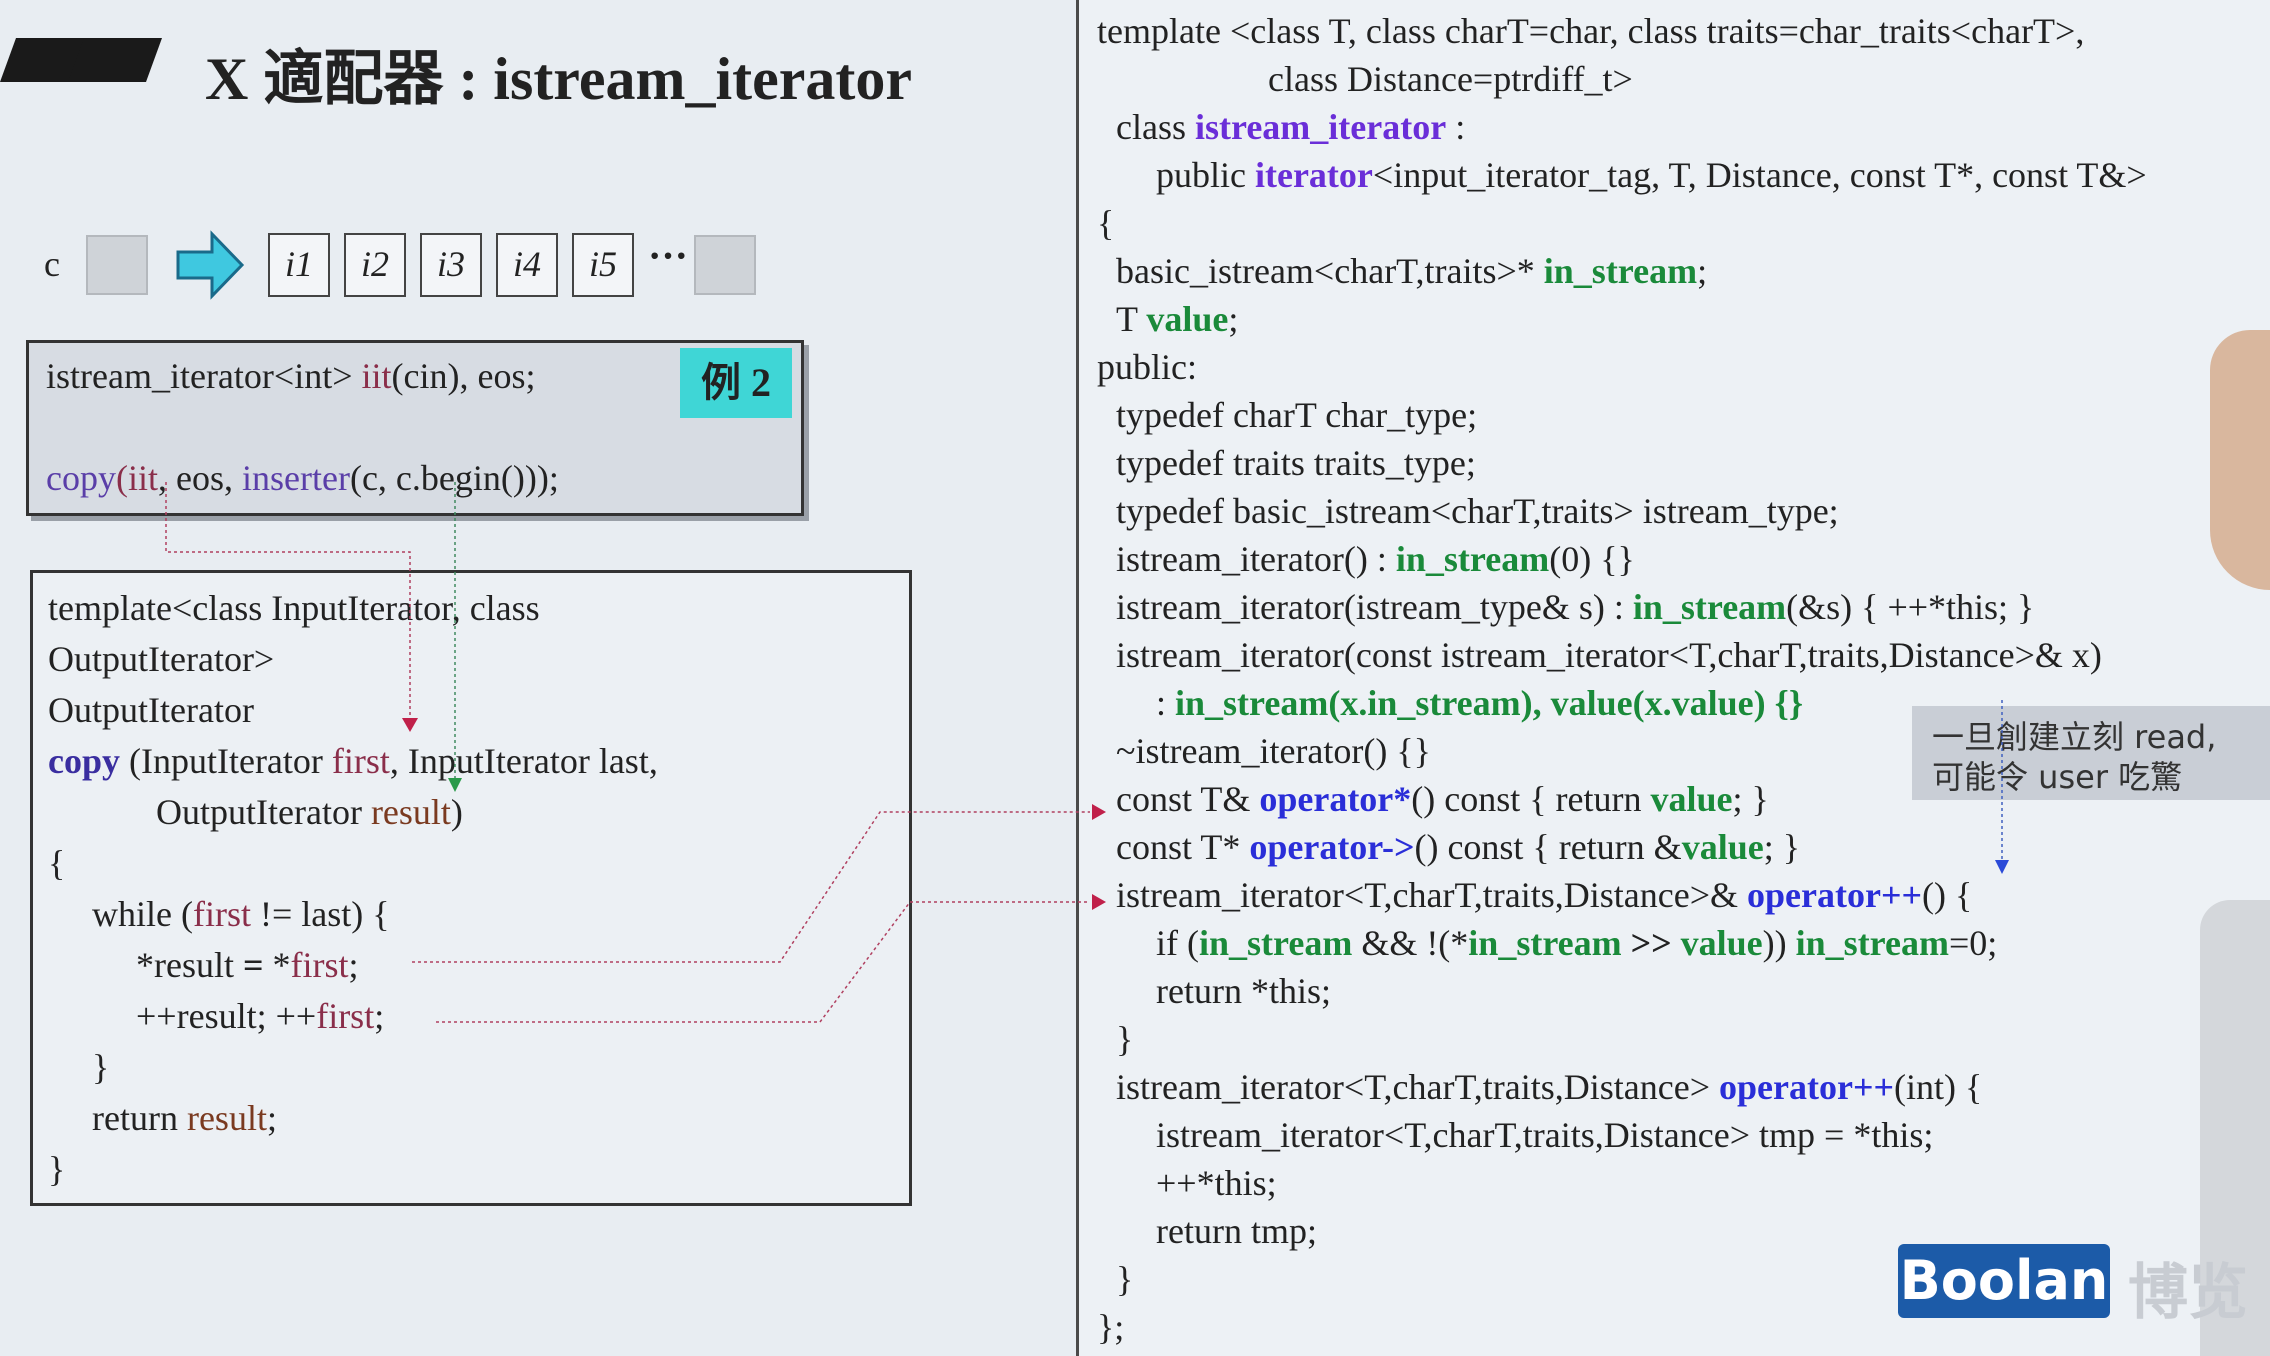  What do you see at coordinates (1973, 943) in the screenshot?
I see `code-text: =0;` at bounding box center [1973, 943].